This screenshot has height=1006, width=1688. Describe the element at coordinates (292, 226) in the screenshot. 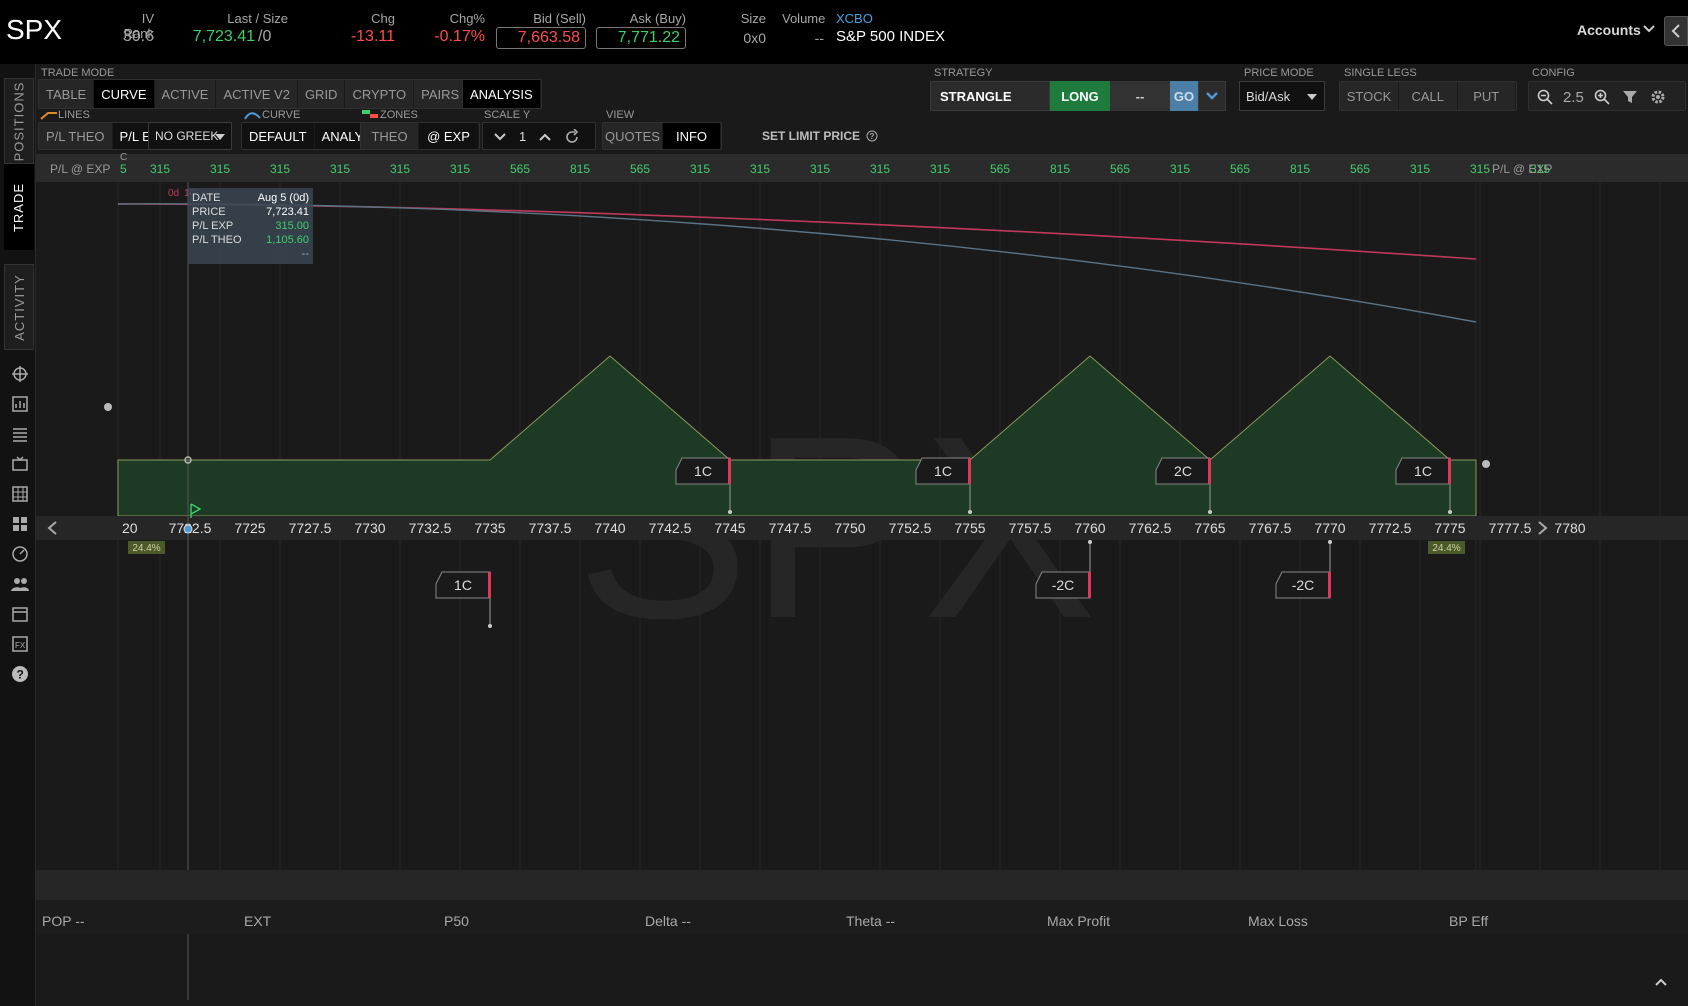

I see `tooltip-plexp: 315.00` at that location.